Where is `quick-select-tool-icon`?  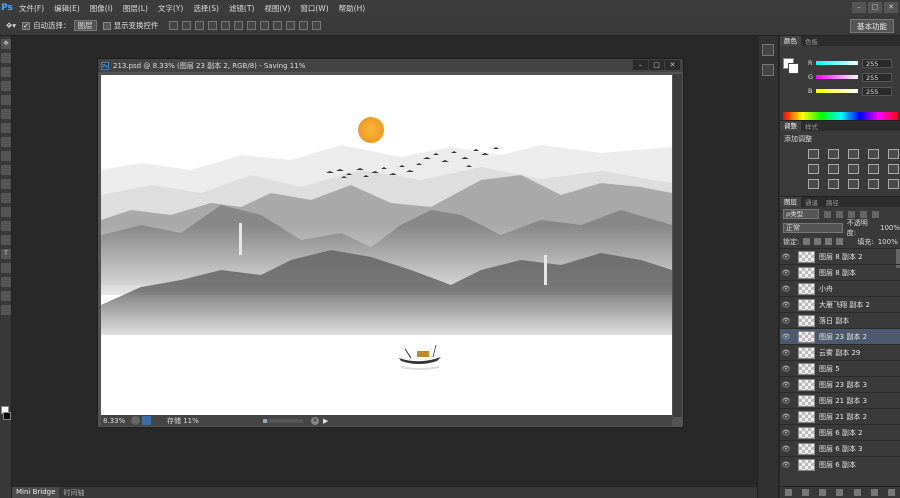
quick-select-tool-icon is located at coordinates (6, 86).